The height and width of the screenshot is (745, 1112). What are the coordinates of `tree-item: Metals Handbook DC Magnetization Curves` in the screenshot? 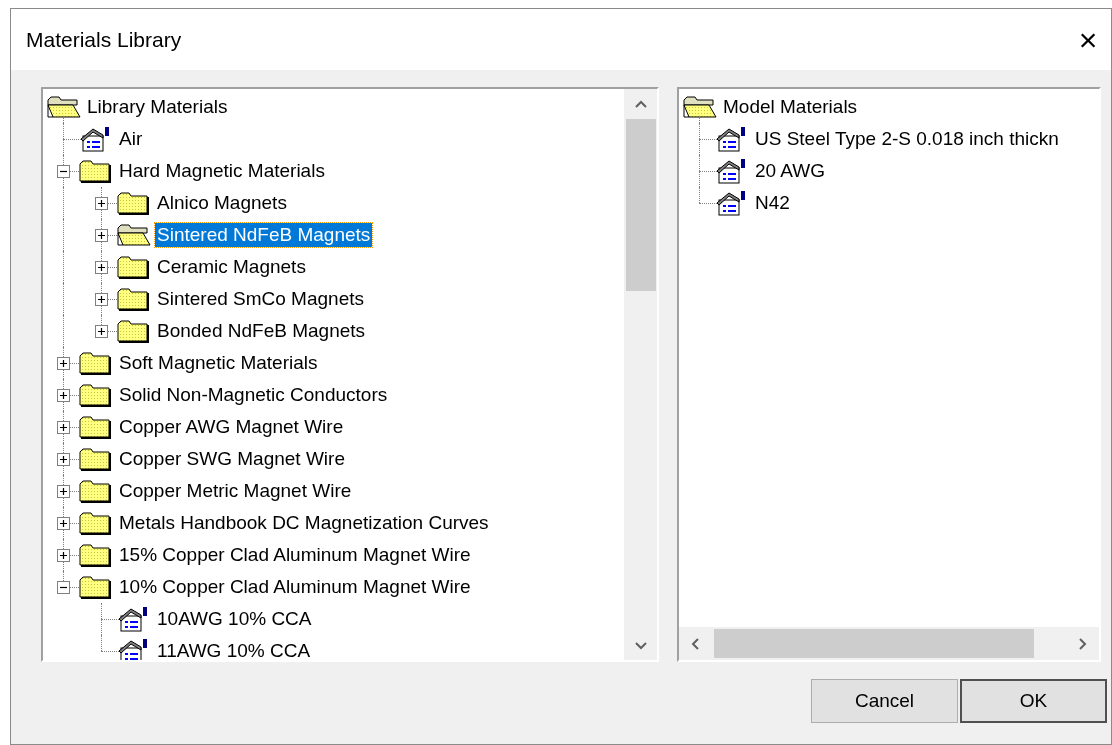 It's located at (304, 523).